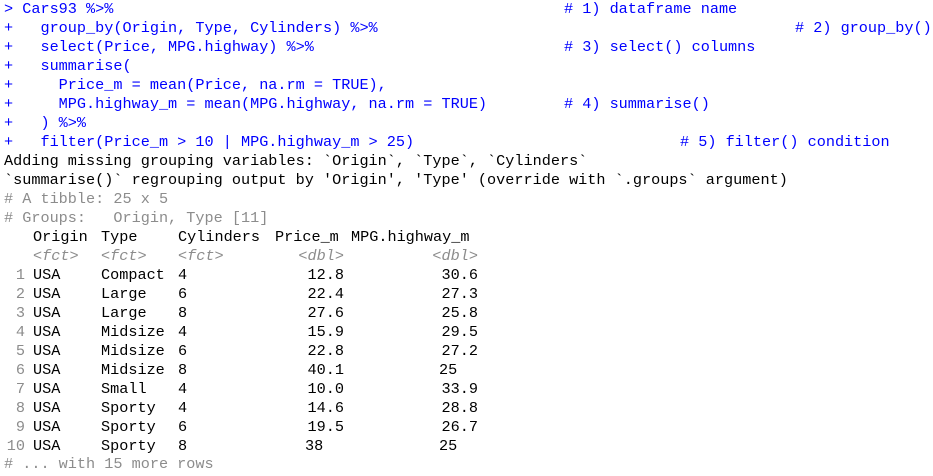  Describe the element at coordinates (325, 294) in the screenshot. I see `cell-price: 22.4` at that location.